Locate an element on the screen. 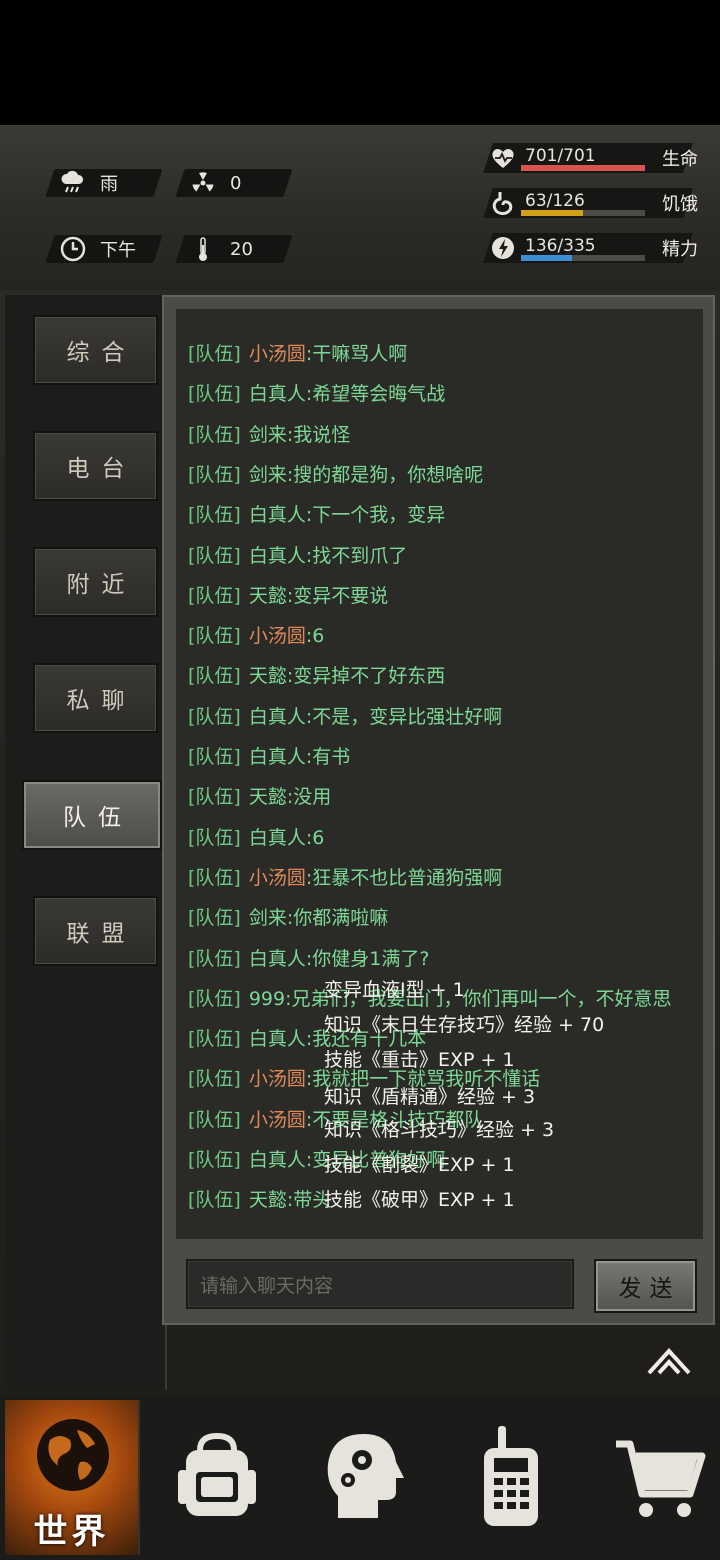 Image resolution: width=720 pixels, height=1560 pixels. nav-skills-button is located at coordinates (363, 1475).